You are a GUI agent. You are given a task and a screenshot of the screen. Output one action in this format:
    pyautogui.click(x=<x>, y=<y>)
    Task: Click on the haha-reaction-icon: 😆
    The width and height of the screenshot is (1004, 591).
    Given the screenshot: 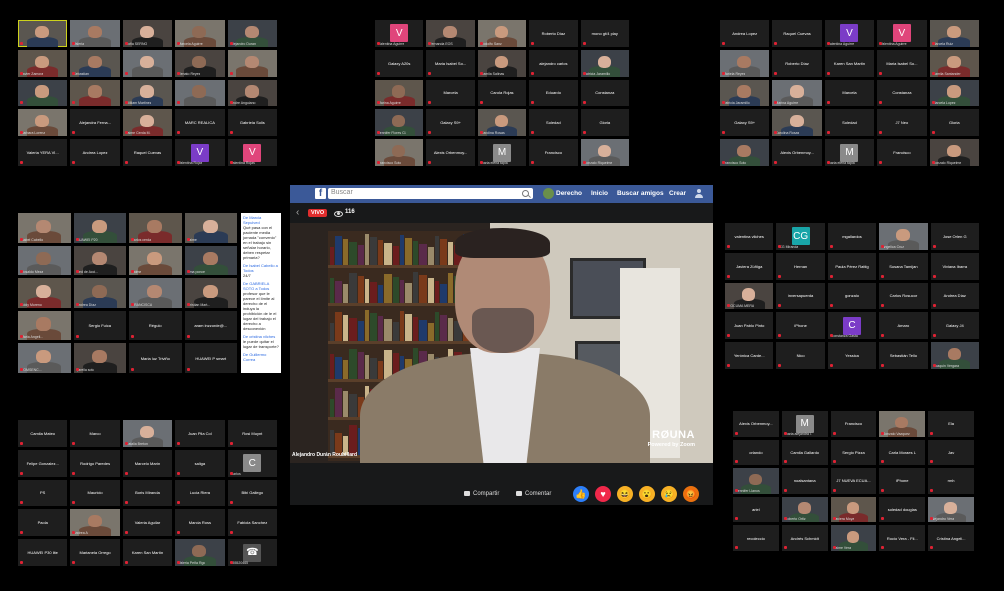 What is the action you would take?
    pyautogui.click(x=625, y=494)
    